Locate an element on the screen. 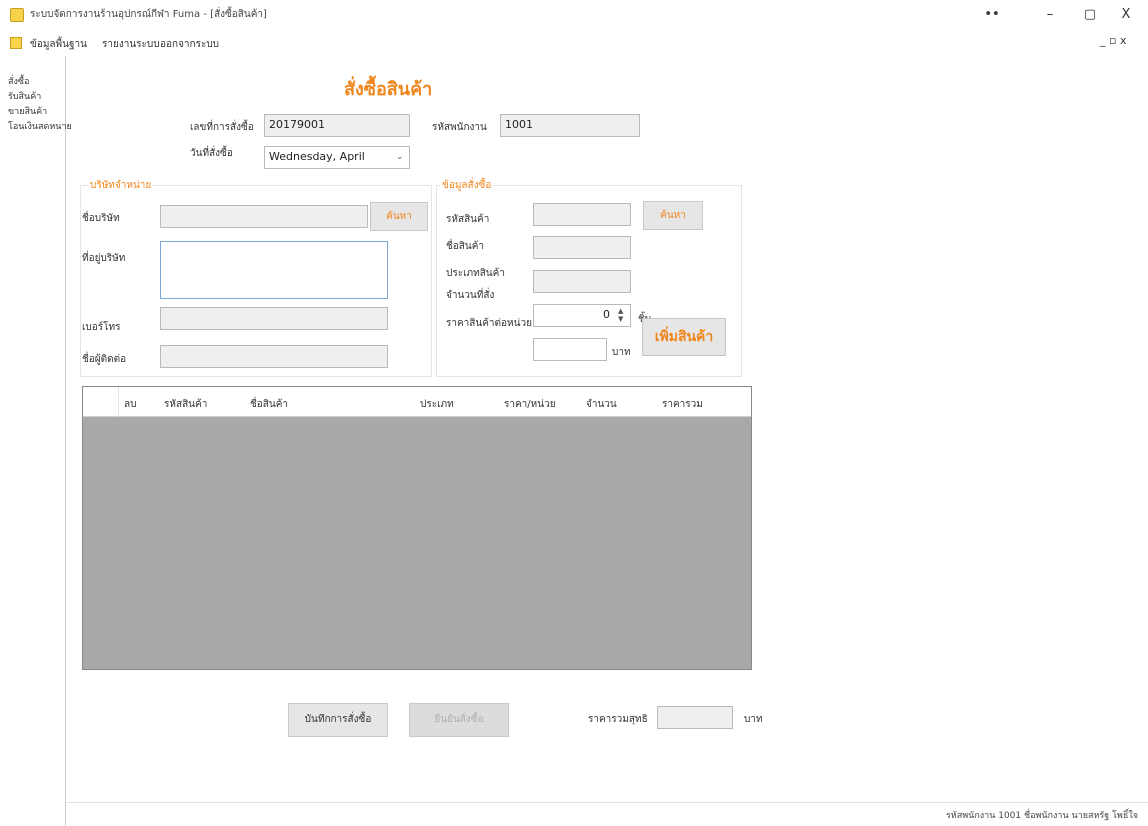  product-name-label: ชื่อสินค้า is located at coordinates (465, 246).